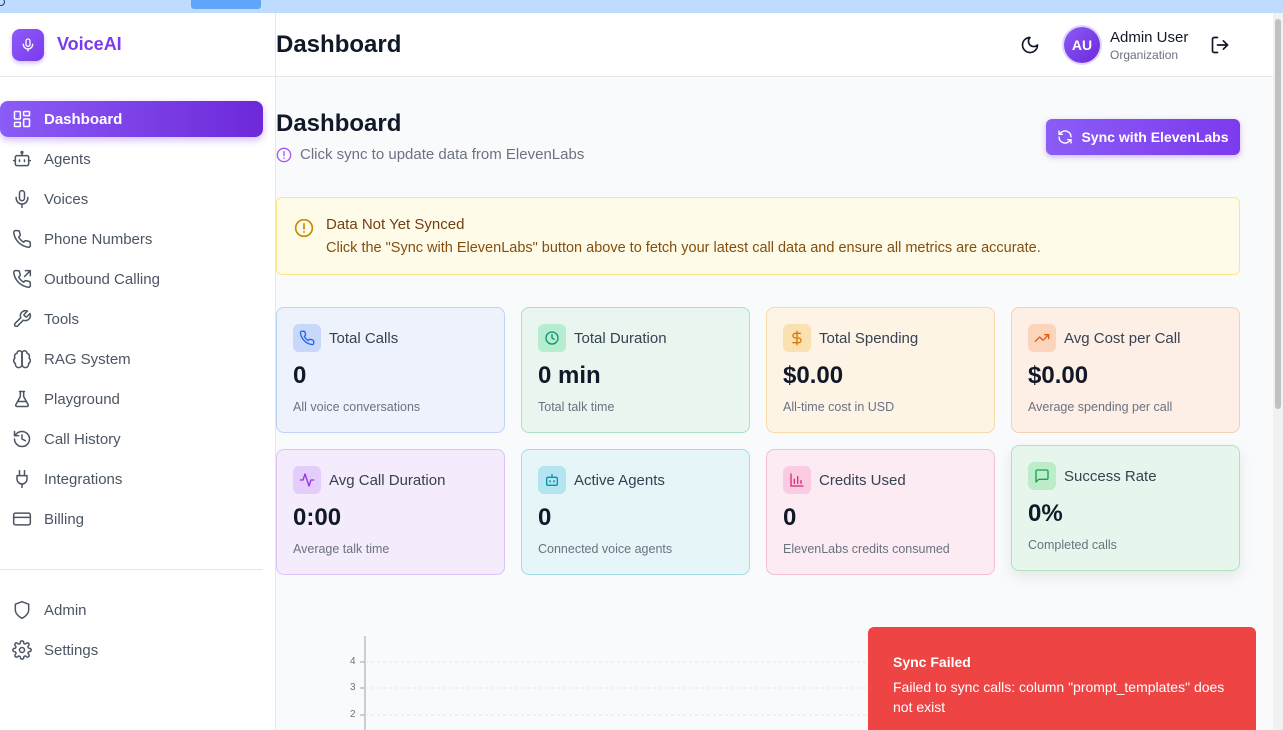 The height and width of the screenshot is (730, 1283). I want to click on sidebar-divider, so click(131, 569).